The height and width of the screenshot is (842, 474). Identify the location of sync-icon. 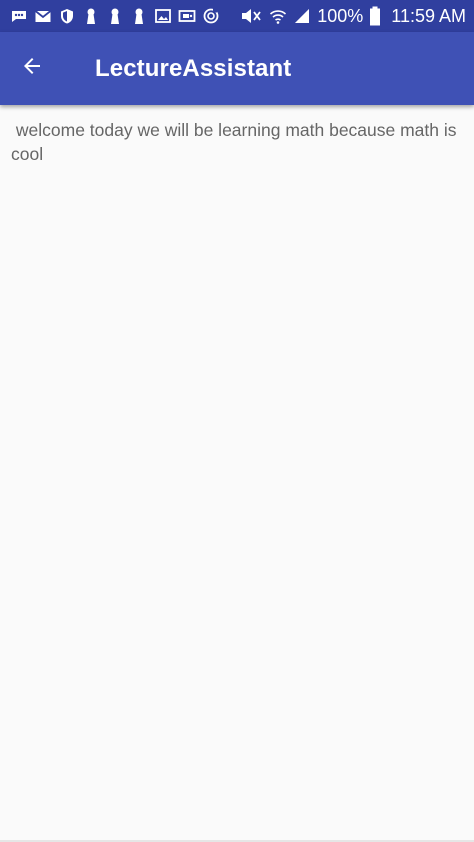
(211, 16).